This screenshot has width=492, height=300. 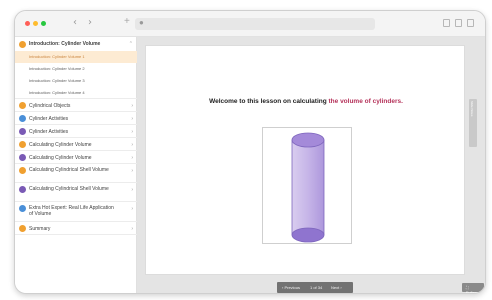 What do you see at coordinates (90, 22) in the screenshot?
I see `forward-button: ›` at bounding box center [90, 22].